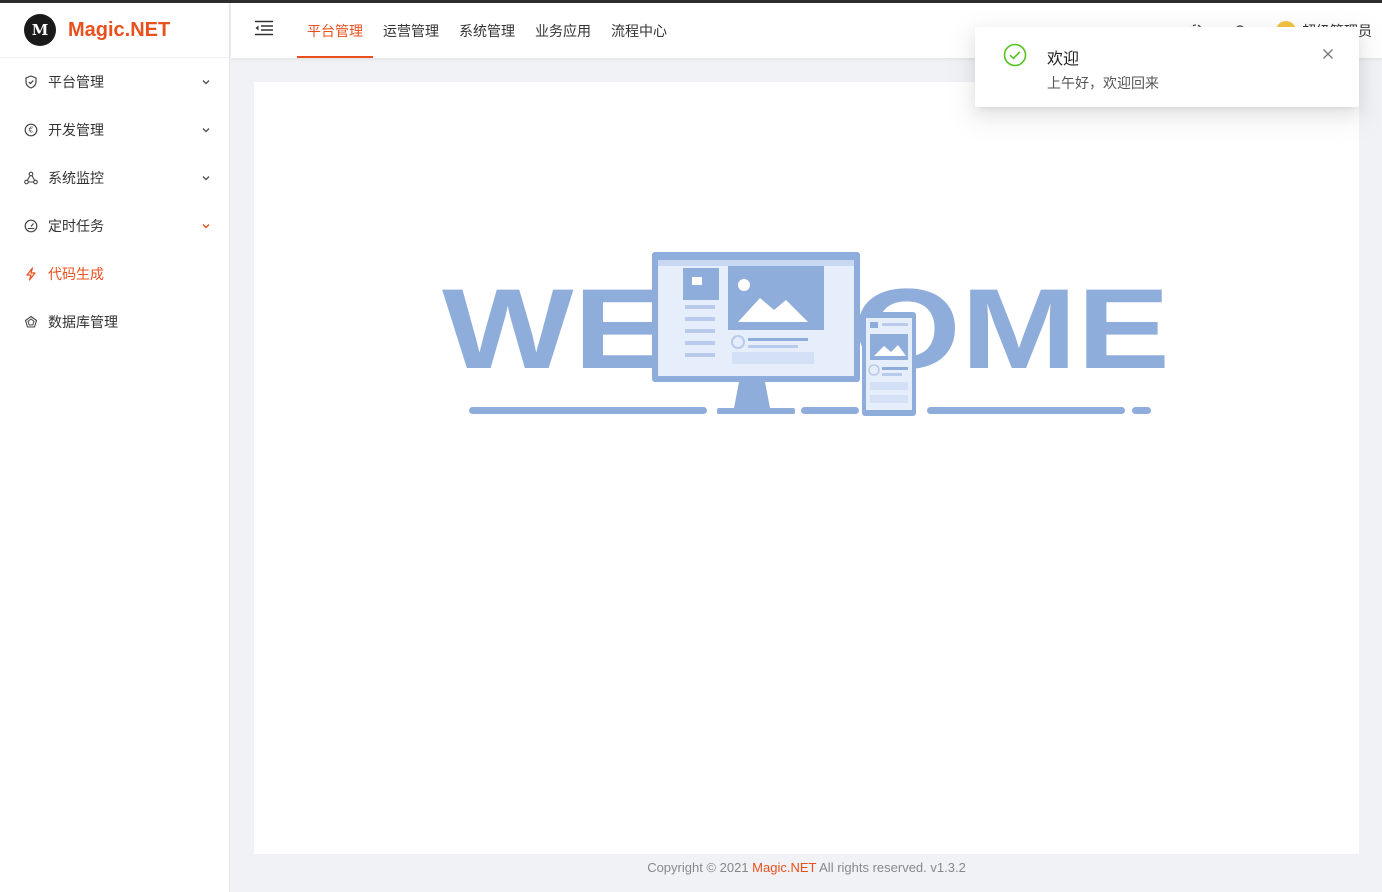 The width and height of the screenshot is (1382, 892). I want to click on close-icon, so click(1328, 54).